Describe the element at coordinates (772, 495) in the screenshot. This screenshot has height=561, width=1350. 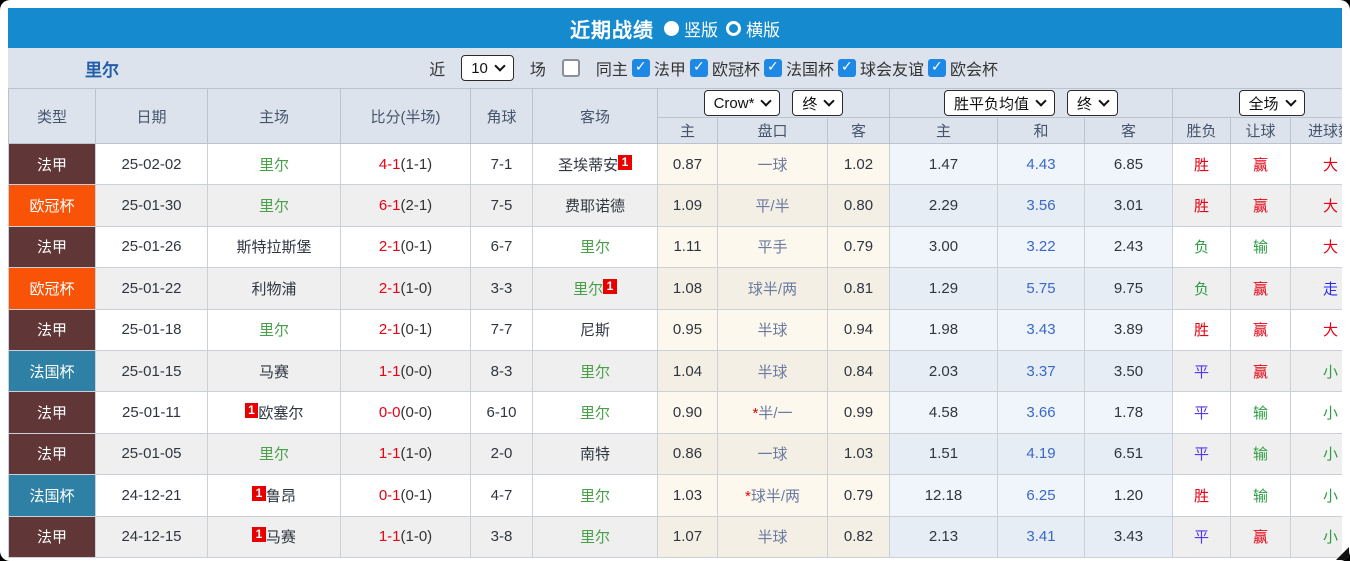
I see `cell-handicap-line: *球半/两` at that location.